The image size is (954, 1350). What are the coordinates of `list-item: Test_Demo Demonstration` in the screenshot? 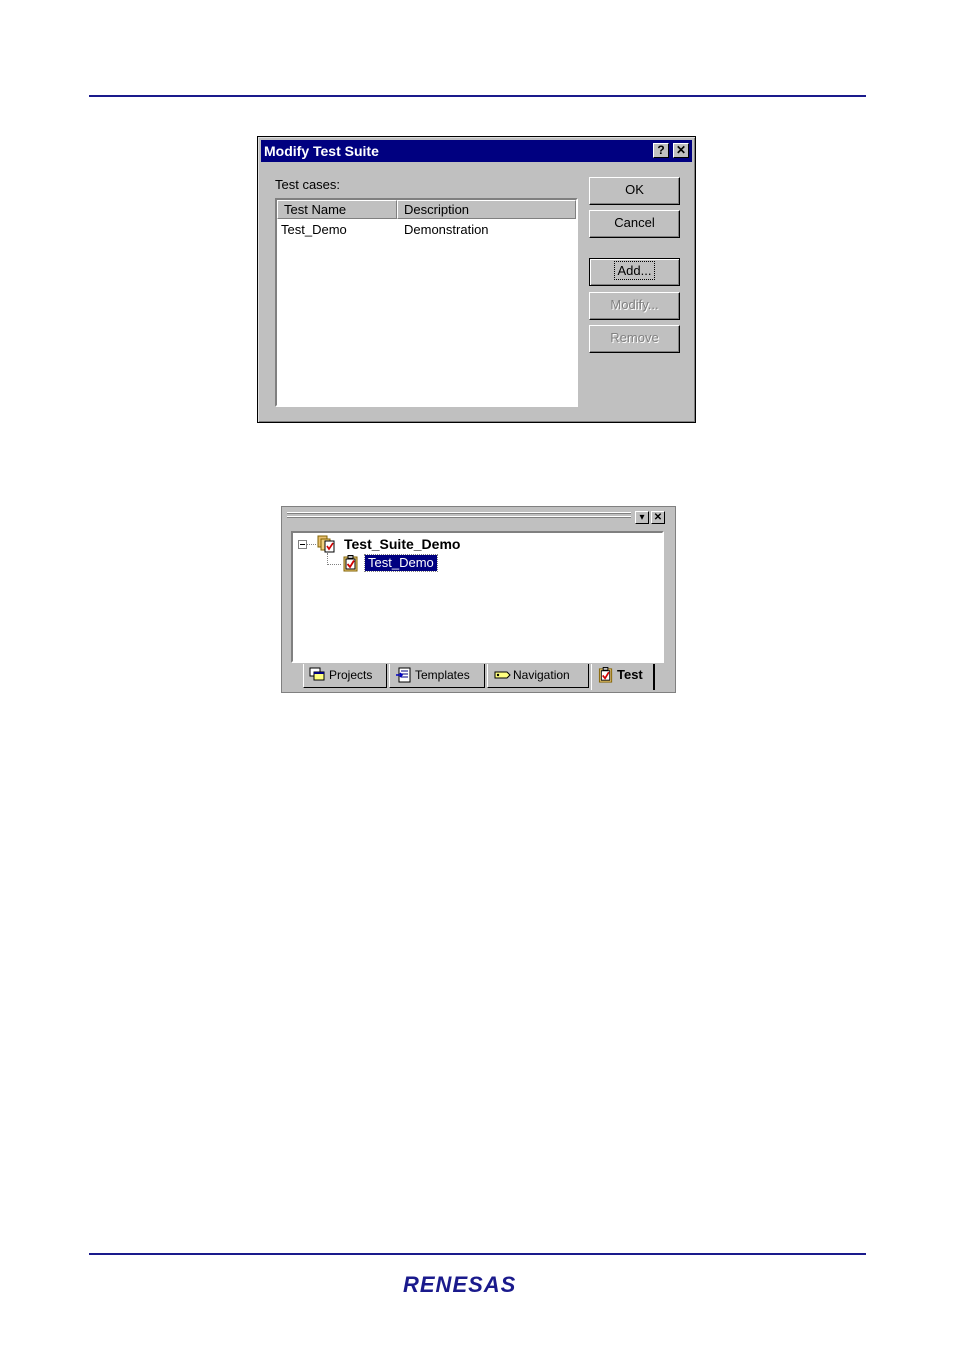 It's located at (426, 230).